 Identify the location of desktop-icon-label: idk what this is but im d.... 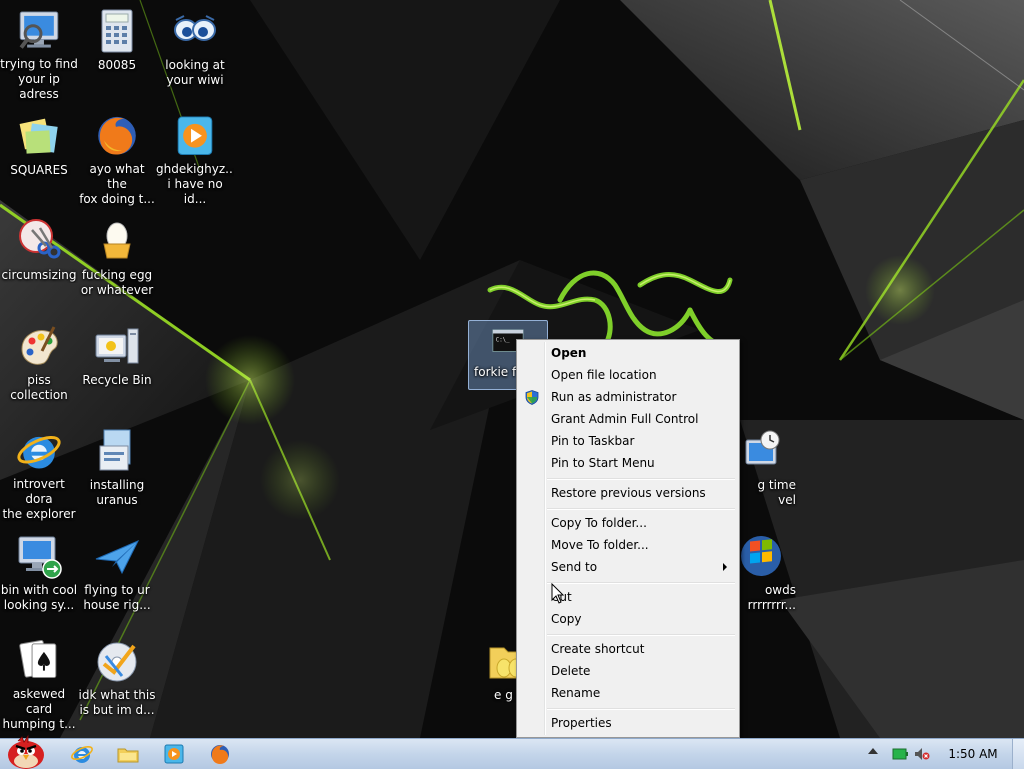
(117, 702).